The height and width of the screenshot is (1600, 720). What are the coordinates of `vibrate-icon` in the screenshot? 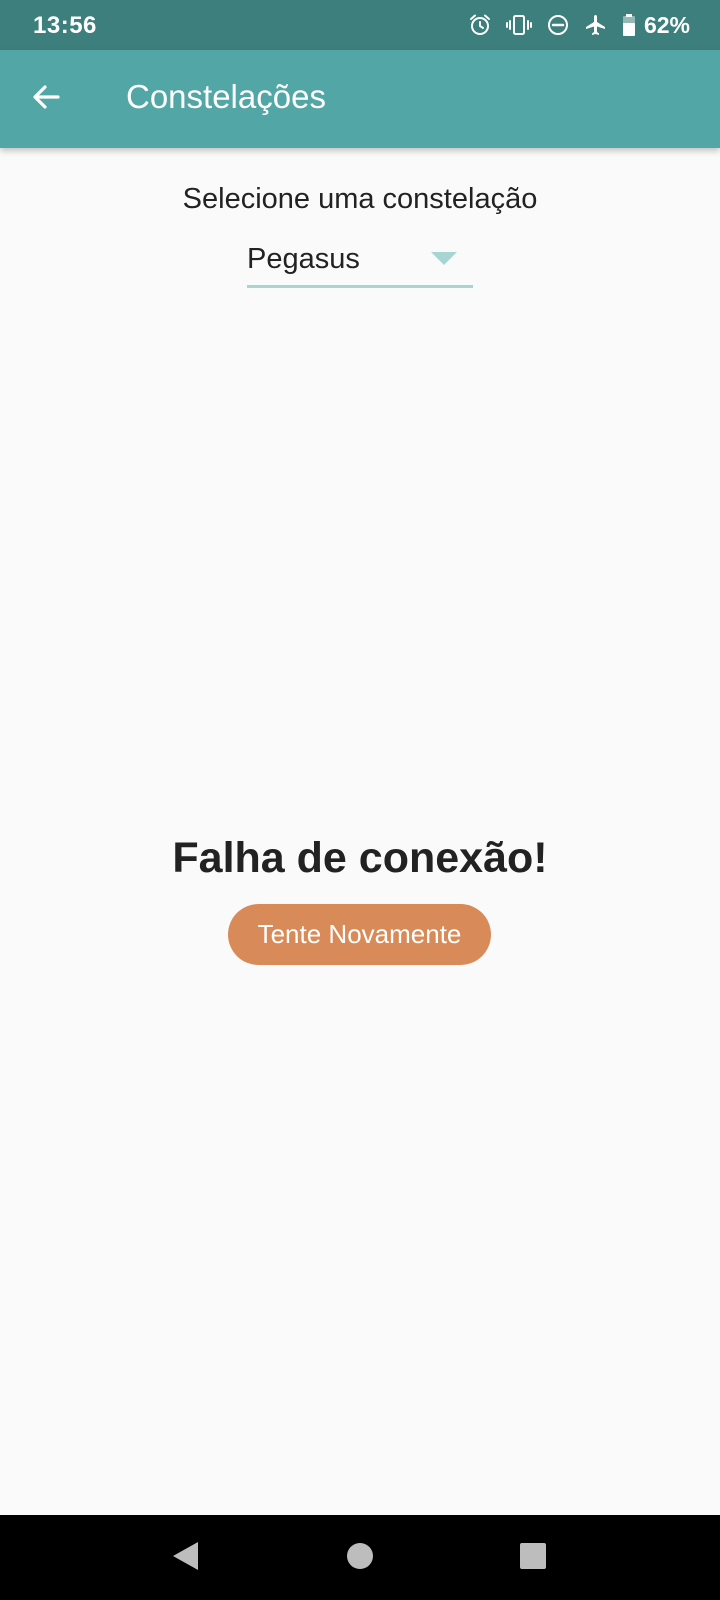 It's located at (518, 25).